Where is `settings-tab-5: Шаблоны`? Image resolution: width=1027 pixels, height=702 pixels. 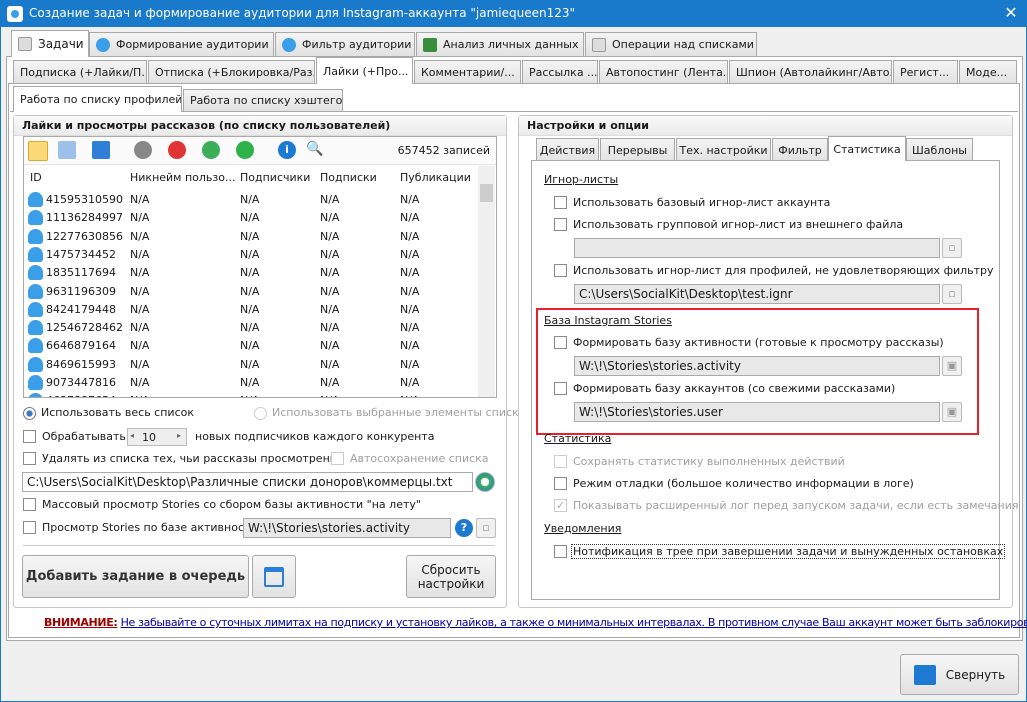 settings-tab-5: Шаблоны is located at coordinates (939, 149).